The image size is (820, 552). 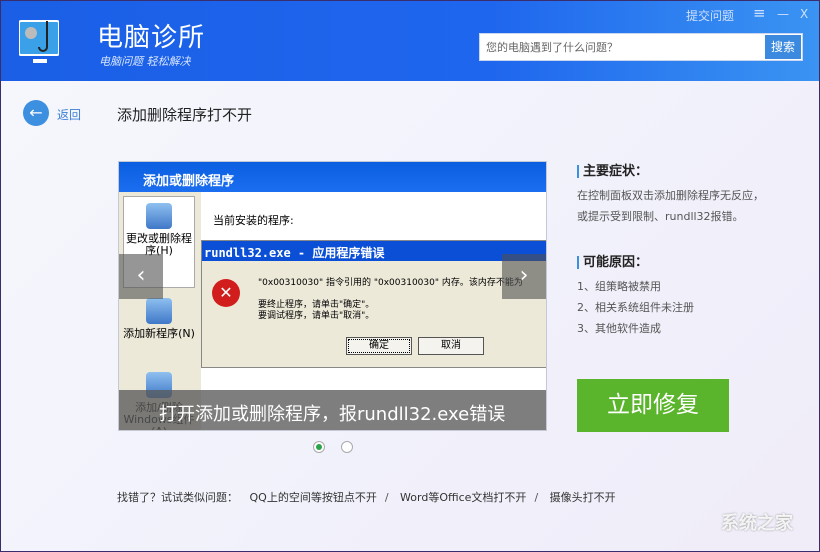 What do you see at coordinates (670, 206) in the screenshot?
I see `symptoms-text: 在控制面板双击添加删除程序无反应，或提示受到限制、rundll32报错。` at bounding box center [670, 206].